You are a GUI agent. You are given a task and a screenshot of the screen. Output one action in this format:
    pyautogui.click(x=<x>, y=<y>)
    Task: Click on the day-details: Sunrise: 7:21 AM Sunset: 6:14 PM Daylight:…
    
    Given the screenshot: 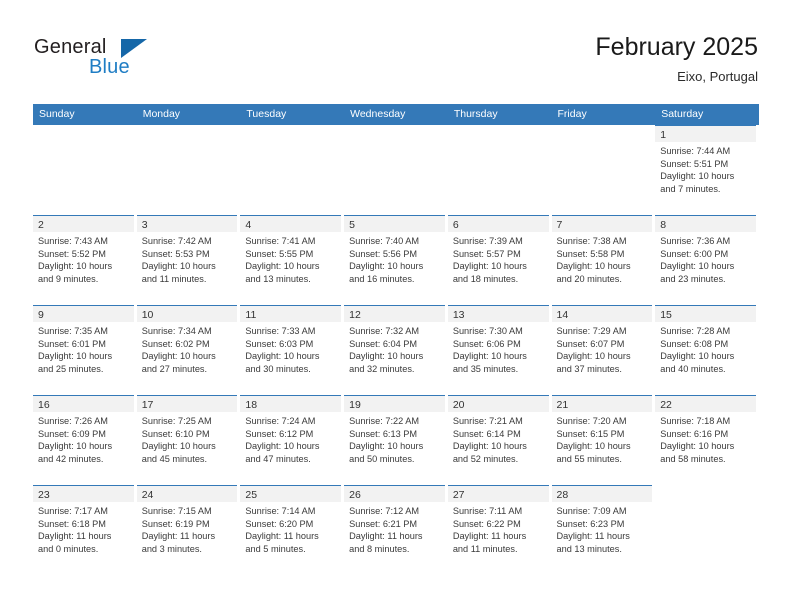 What is the action you would take?
    pyautogui.click(x=500, y=440)
    